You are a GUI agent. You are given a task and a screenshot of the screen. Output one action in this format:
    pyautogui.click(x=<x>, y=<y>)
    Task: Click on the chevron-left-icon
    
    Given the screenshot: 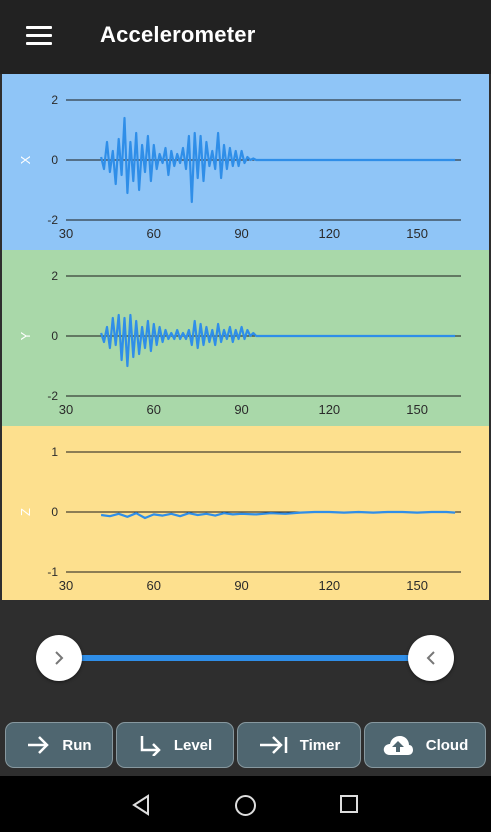 What is the action you would take?
    pyautogui.click(x=430, y=658)
    